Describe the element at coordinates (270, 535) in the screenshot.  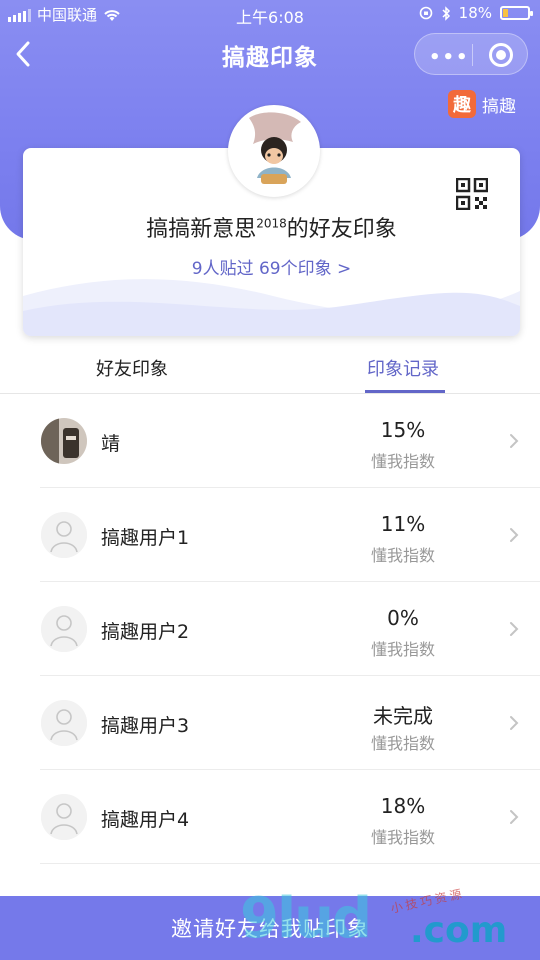
I see `list-item: 搞趣用户1 11% 懂我指数` at that location.